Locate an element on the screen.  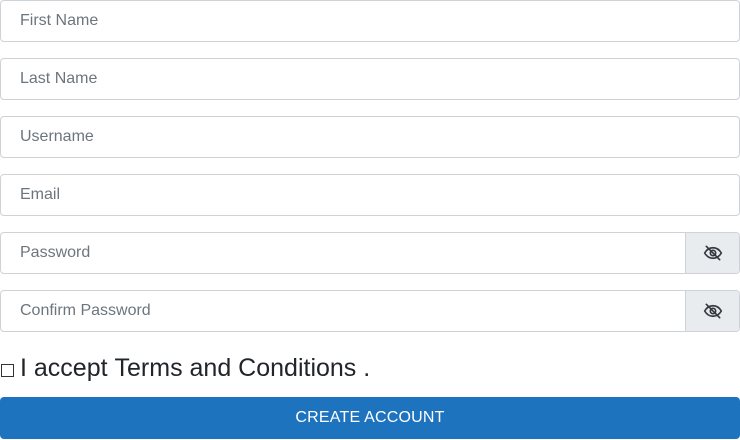
toggle-confirm-password-visibility-button is located at coordinates (712, 311).